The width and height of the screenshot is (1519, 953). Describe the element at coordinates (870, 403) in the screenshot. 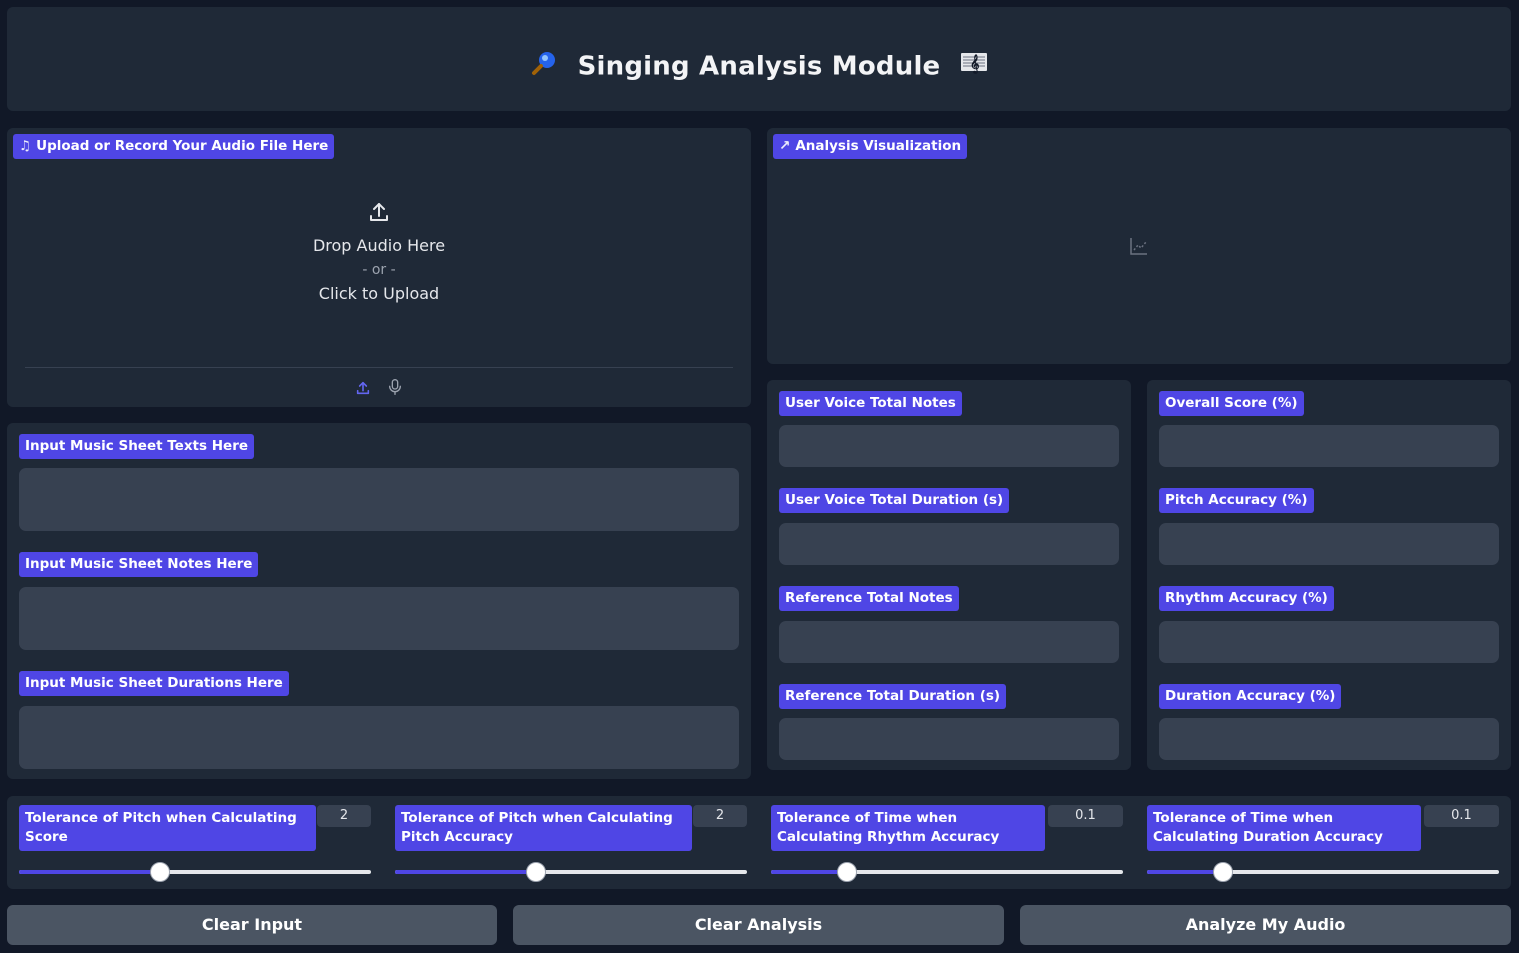

I see `user-notes-label: User Voice Total Notes` at that location.